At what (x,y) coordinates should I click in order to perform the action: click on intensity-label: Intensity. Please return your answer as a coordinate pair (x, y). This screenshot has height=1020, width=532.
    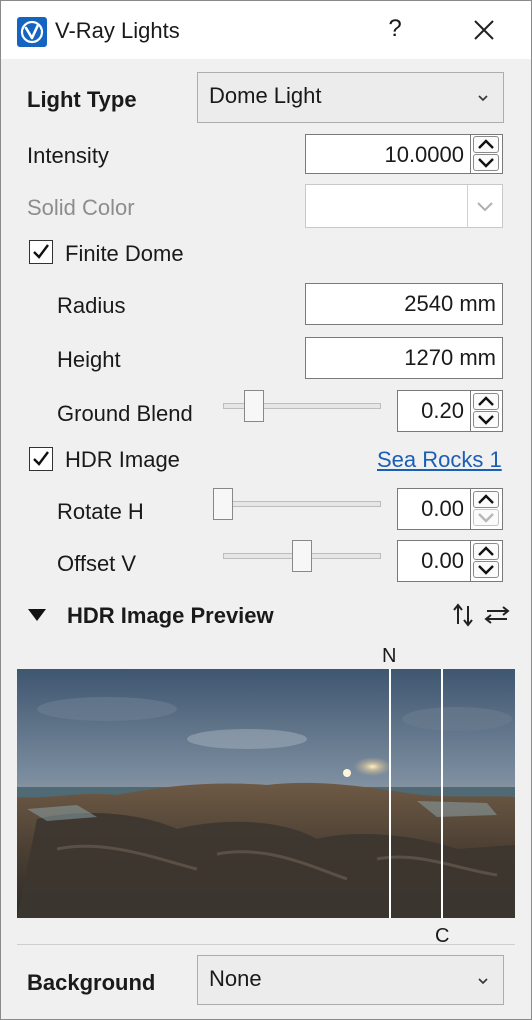
    Looking at the image, I should click on (68, 155).